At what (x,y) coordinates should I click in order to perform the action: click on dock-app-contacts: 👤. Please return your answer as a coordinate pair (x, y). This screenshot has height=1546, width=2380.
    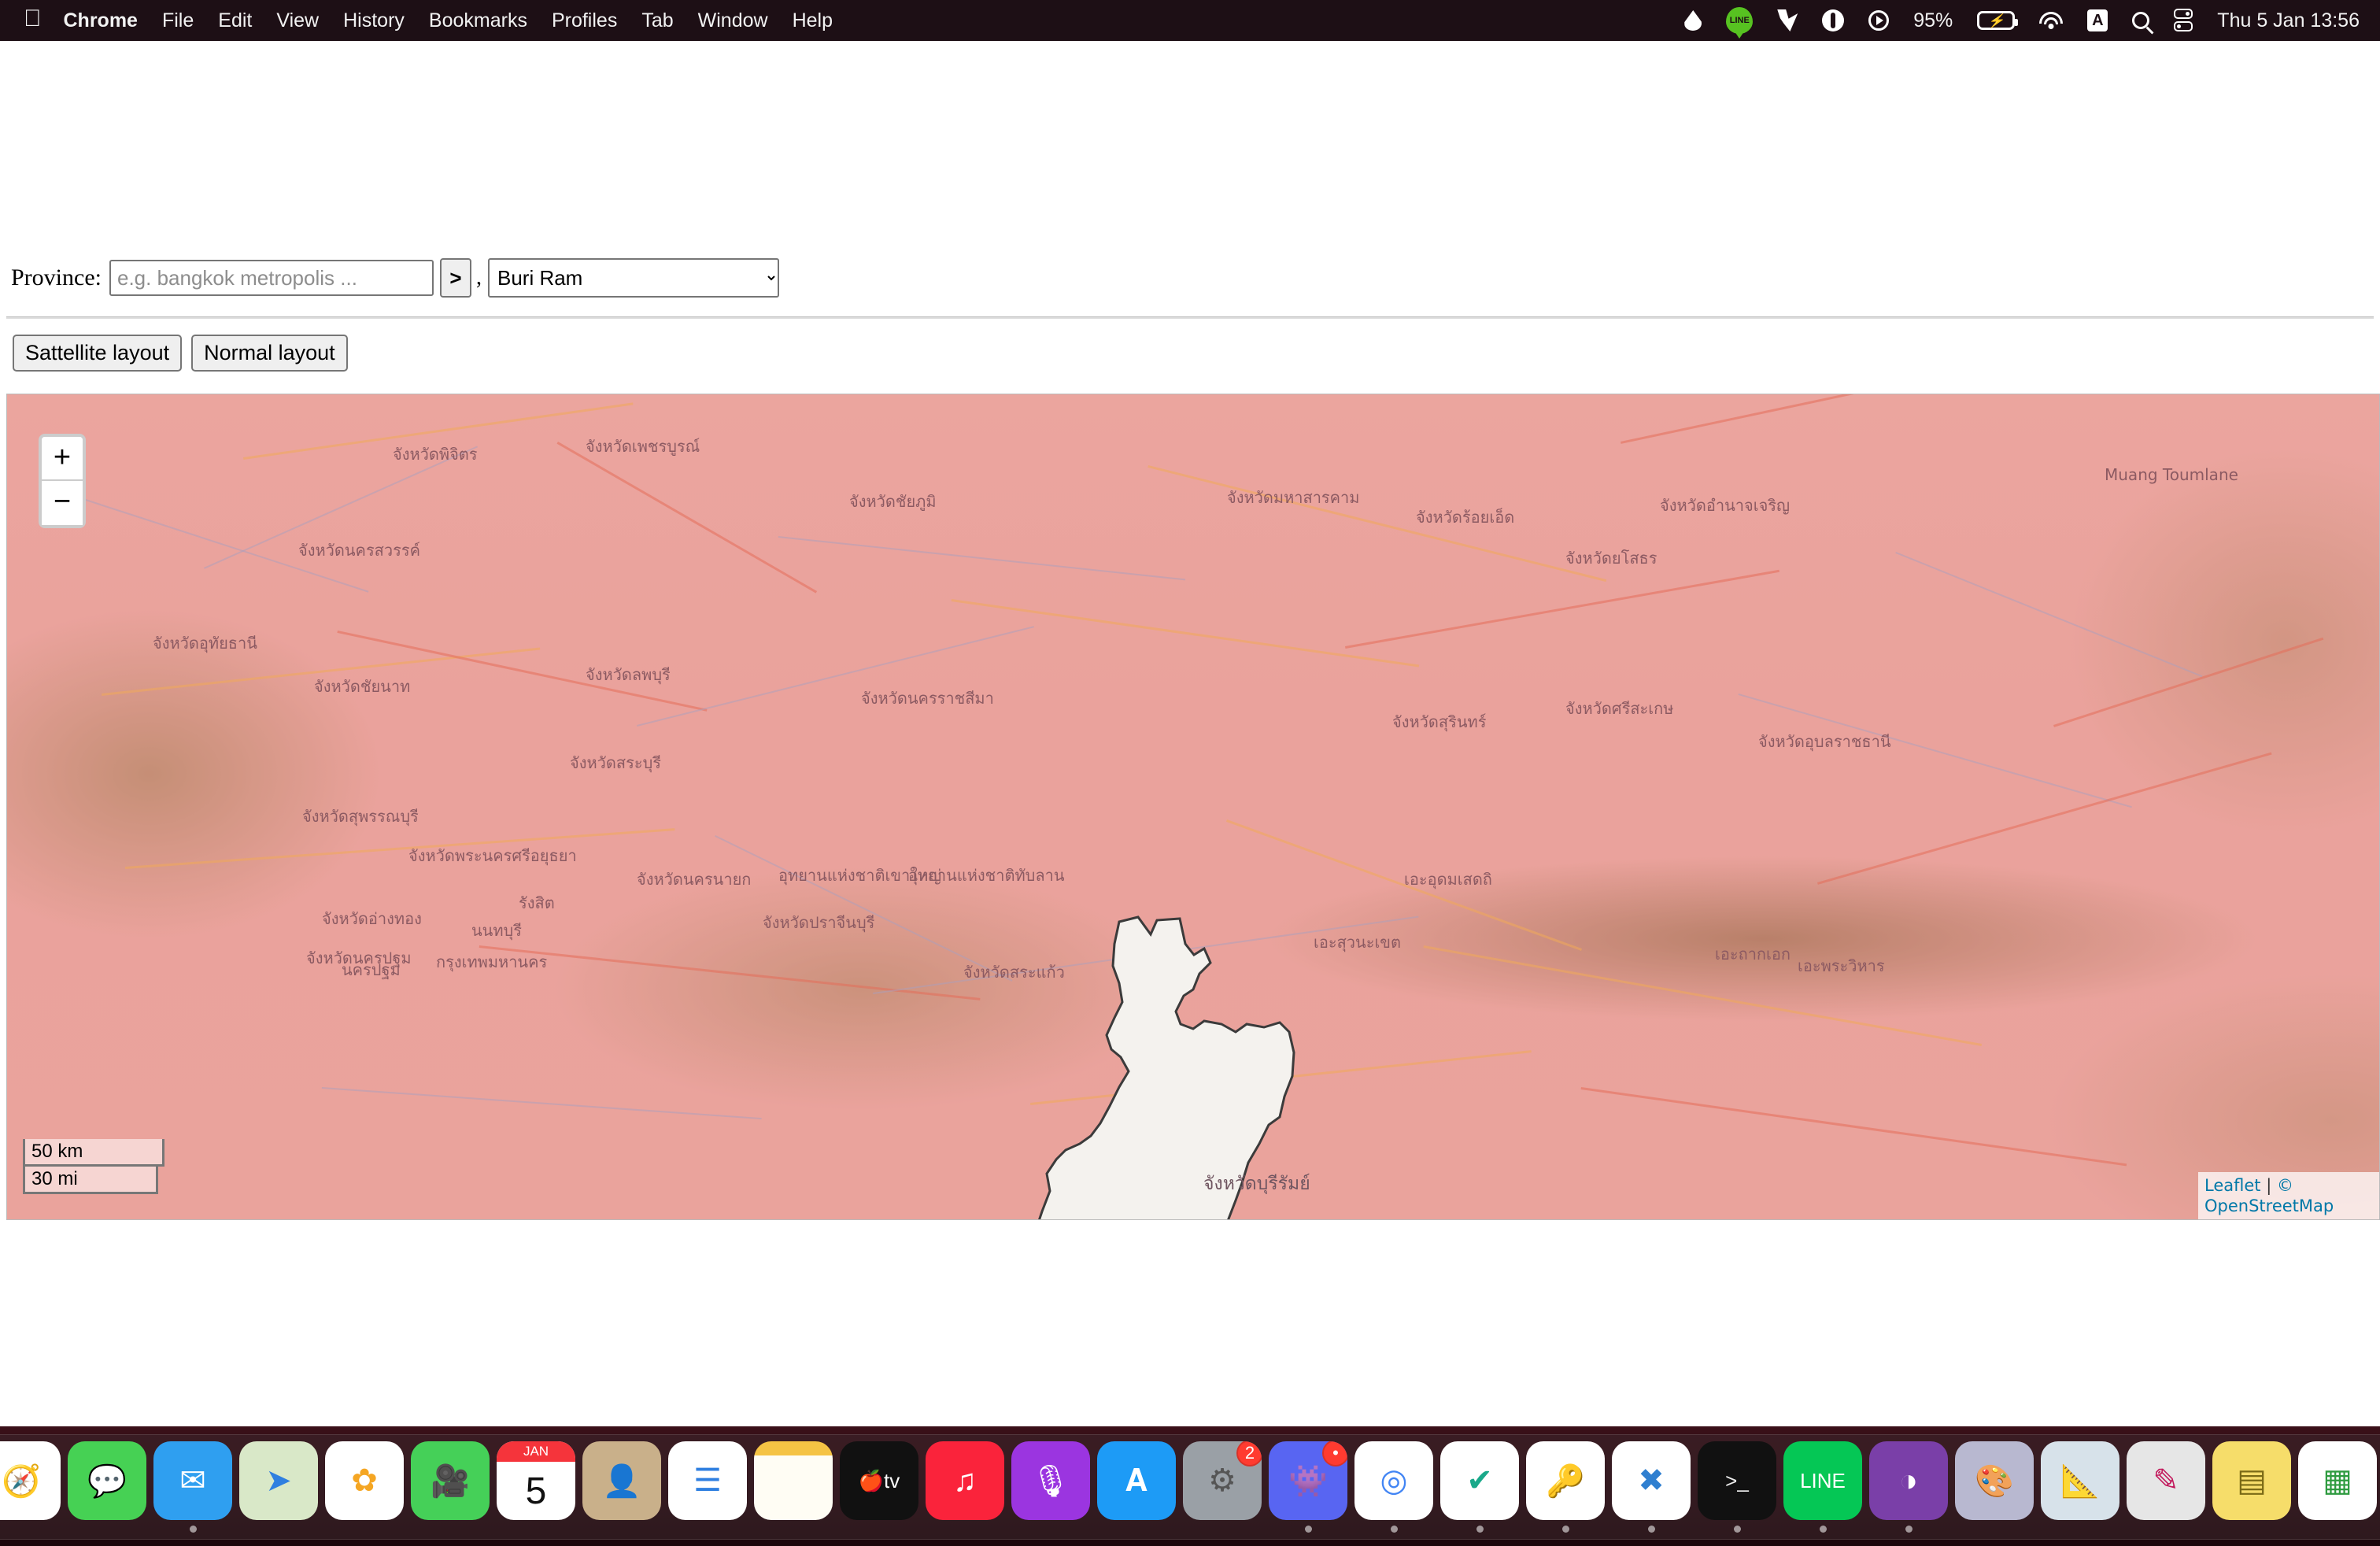
    Looking at the image, I should click on (621, 1487).